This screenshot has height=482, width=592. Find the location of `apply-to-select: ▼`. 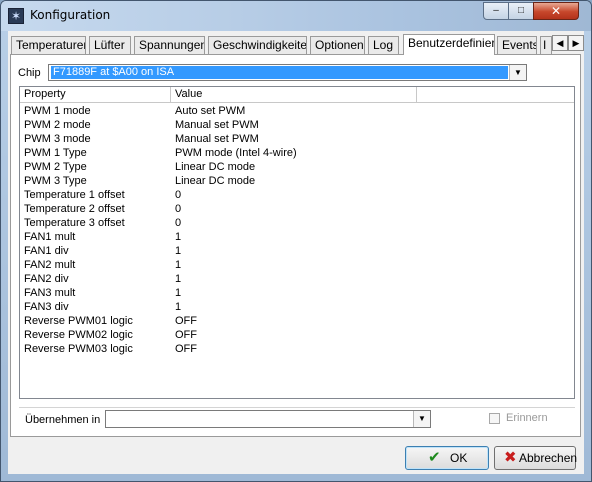

apply-to-select: ▼ is located at coordinates (268, 419).